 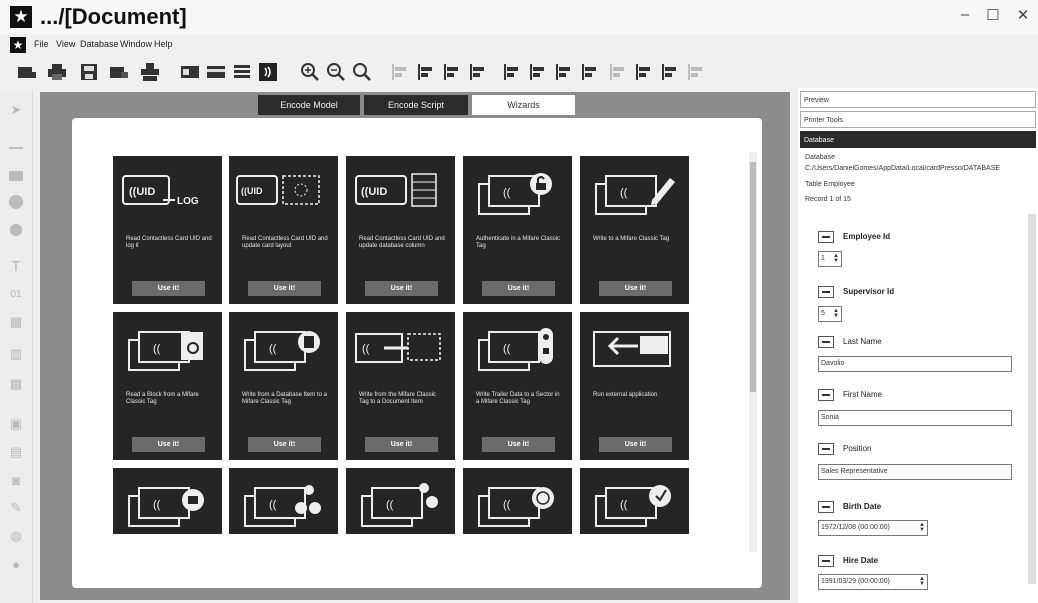 What do you see at coordinates (873, 582) in the screenshot?
I see `hire-date-input: 1991/03/29 (00:00:00) ▲ ▼` at bounding box center [873, 582].